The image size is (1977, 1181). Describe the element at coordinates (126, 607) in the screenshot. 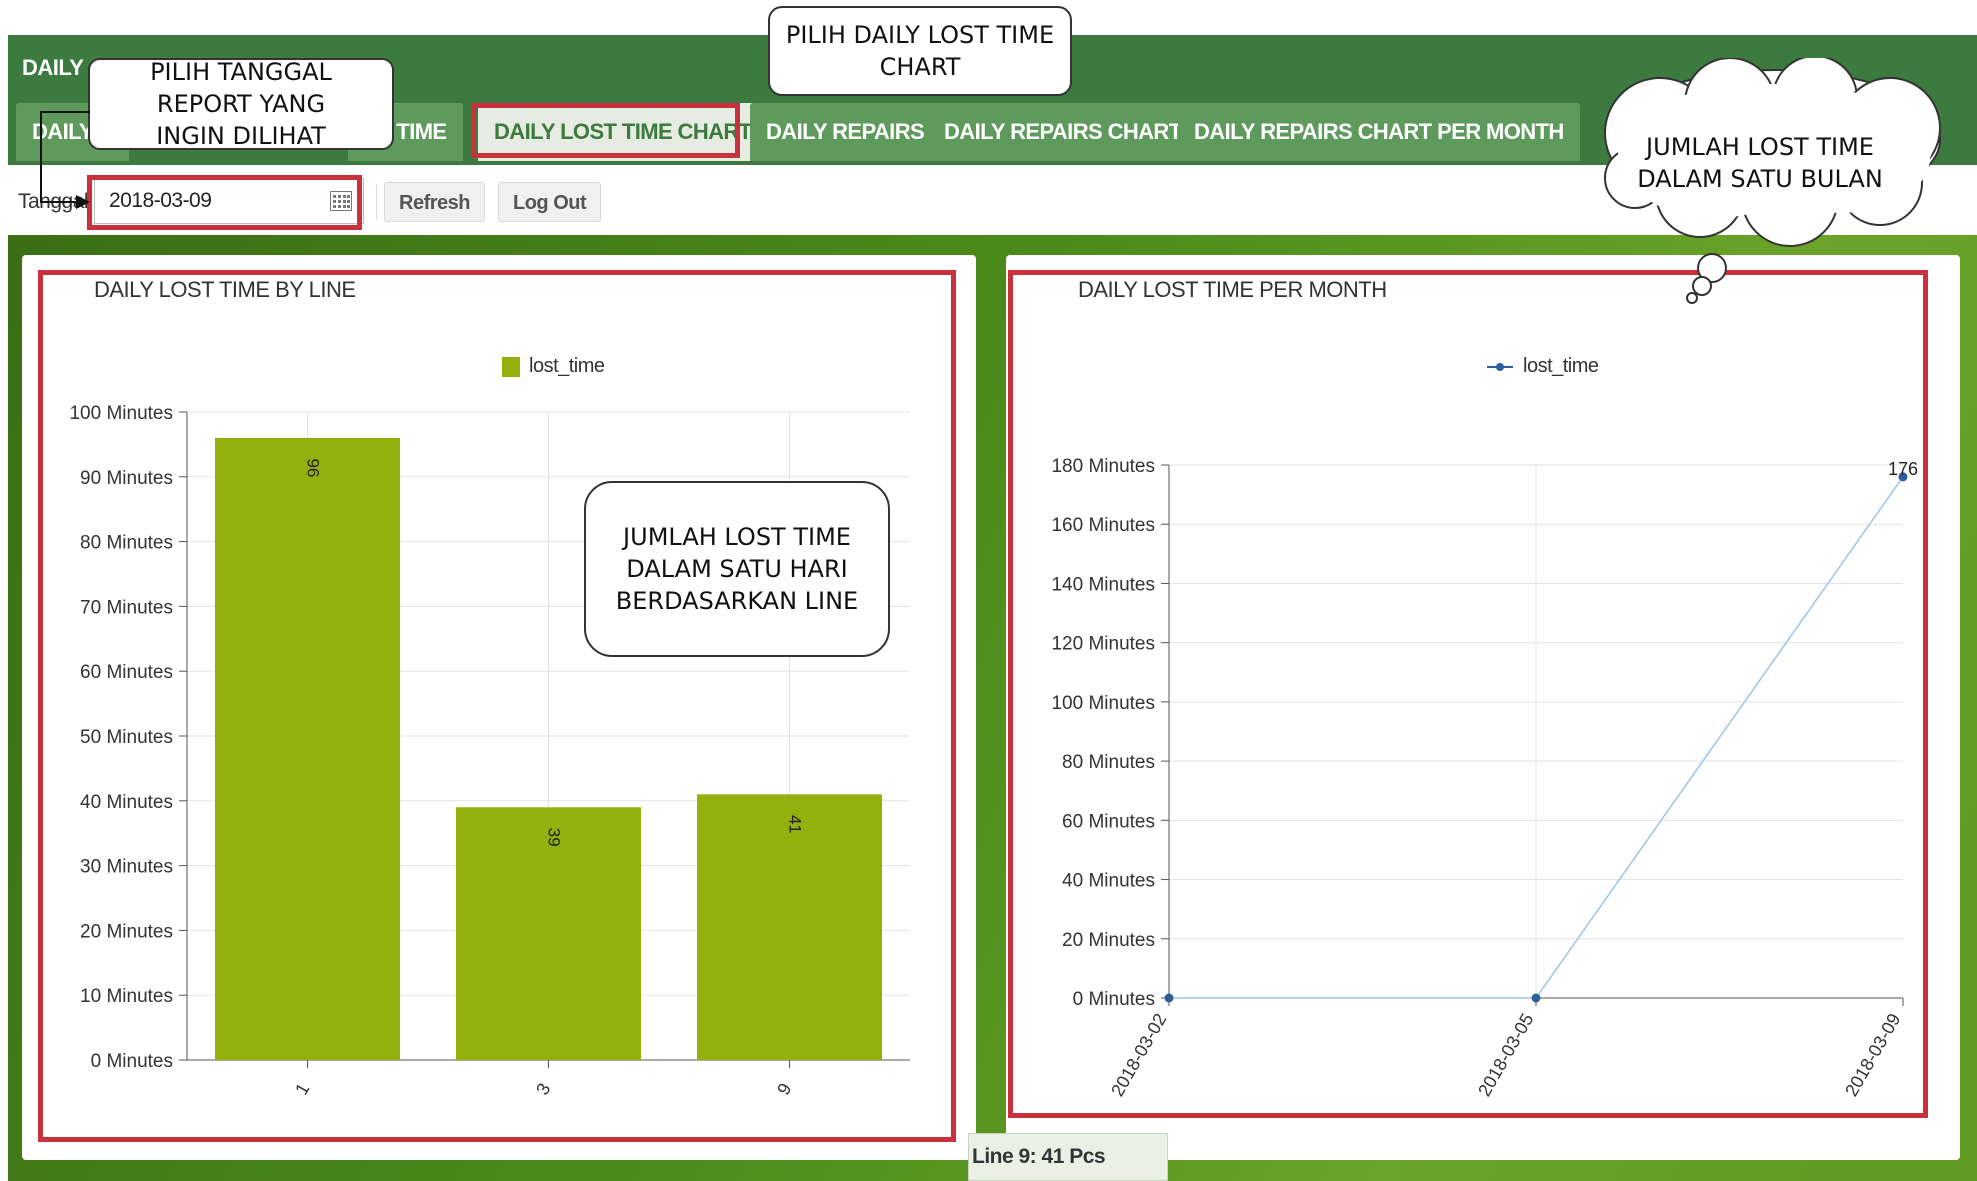

I see `y-tick-label: 70 Minutes` at that location.